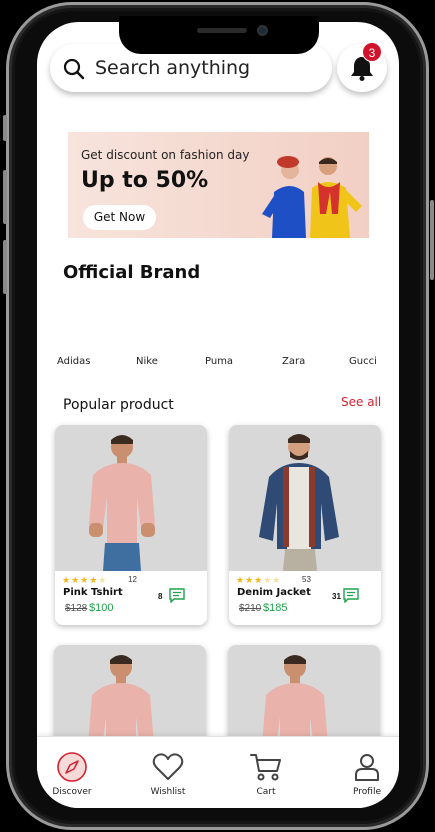 This screenshot has width=435, height=832. I want to click on nav-discover: Discover, so click(72, 774).